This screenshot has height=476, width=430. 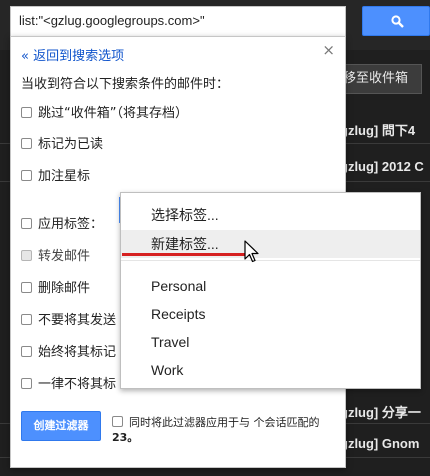 I want to click on search-icon, so click(x=397, y=21).